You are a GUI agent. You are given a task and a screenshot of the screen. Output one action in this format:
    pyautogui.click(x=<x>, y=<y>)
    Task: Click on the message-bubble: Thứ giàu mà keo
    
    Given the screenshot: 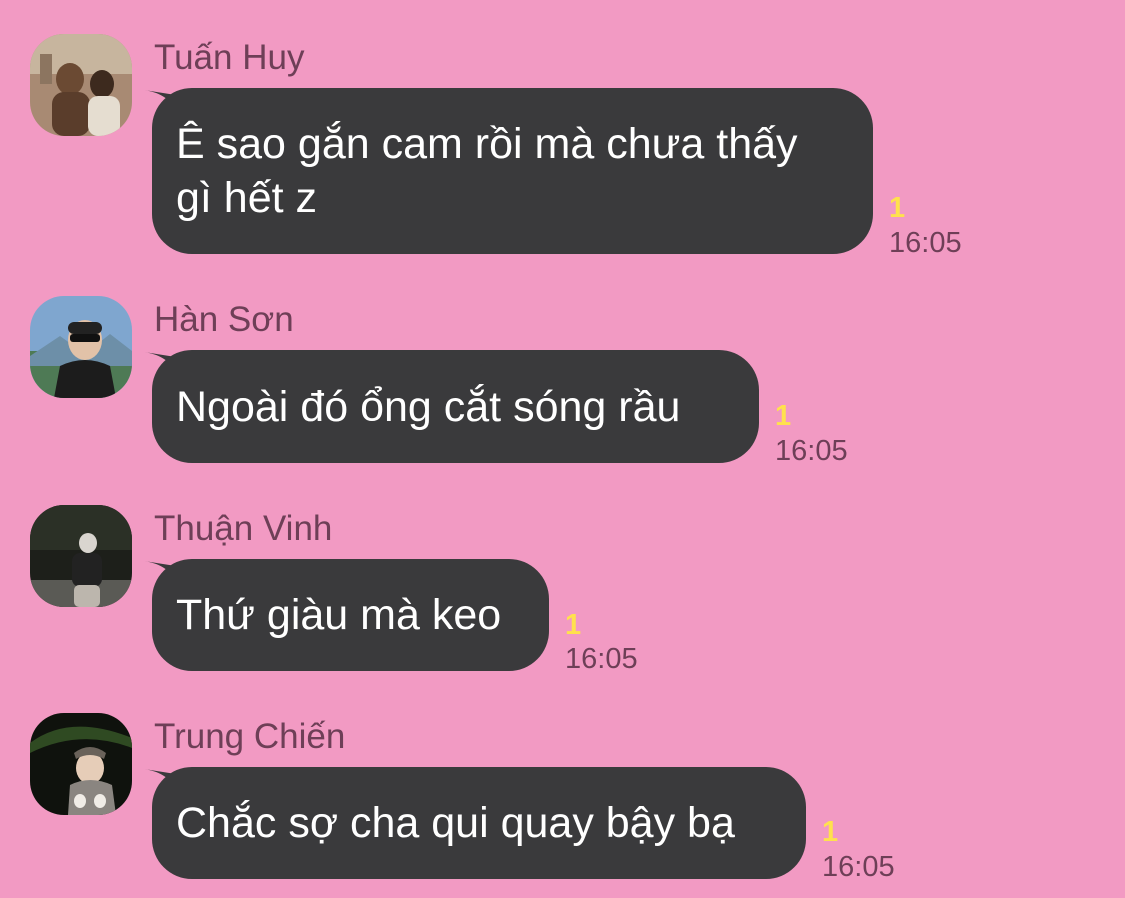 What is the action you would take?
    pyautogui.click(x=350, y=615)
    